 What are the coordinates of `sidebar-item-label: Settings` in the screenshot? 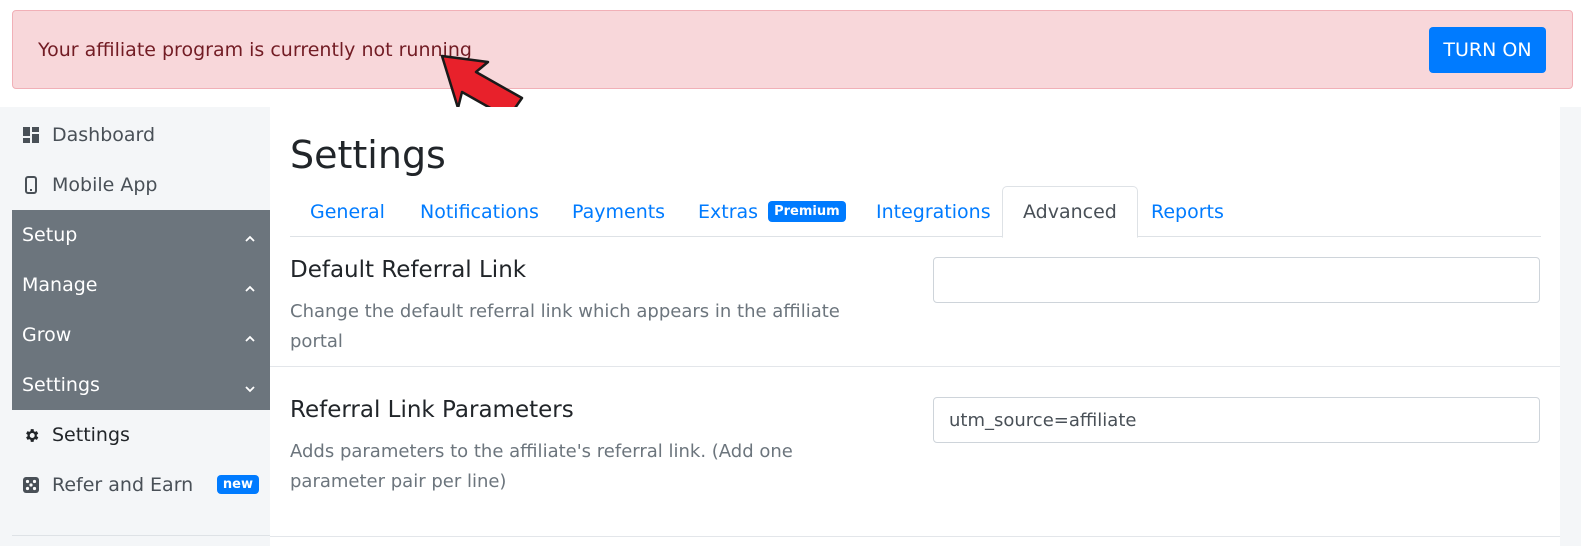 It's located at (91, 435).